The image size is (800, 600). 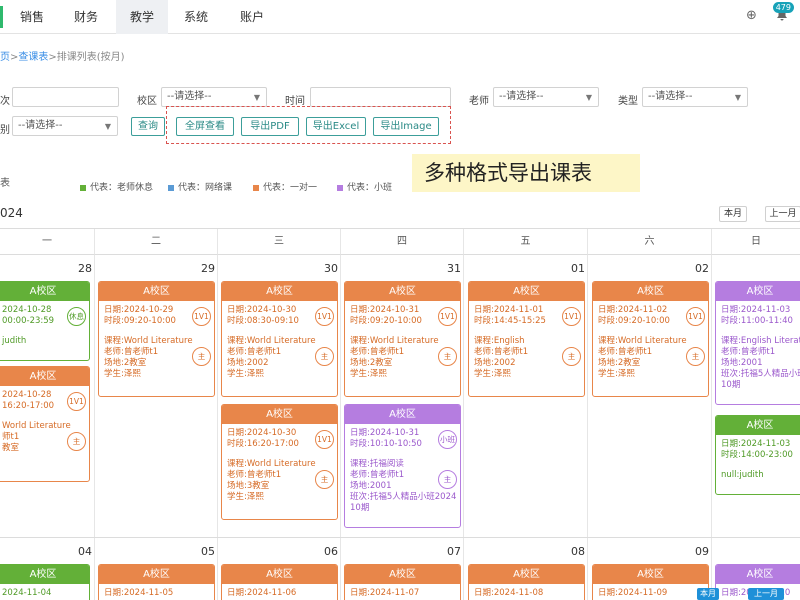 What do you see at coordinates (454, 551) in the screenshot?
I see `day-number: 07` at bounding box center [454, 551].